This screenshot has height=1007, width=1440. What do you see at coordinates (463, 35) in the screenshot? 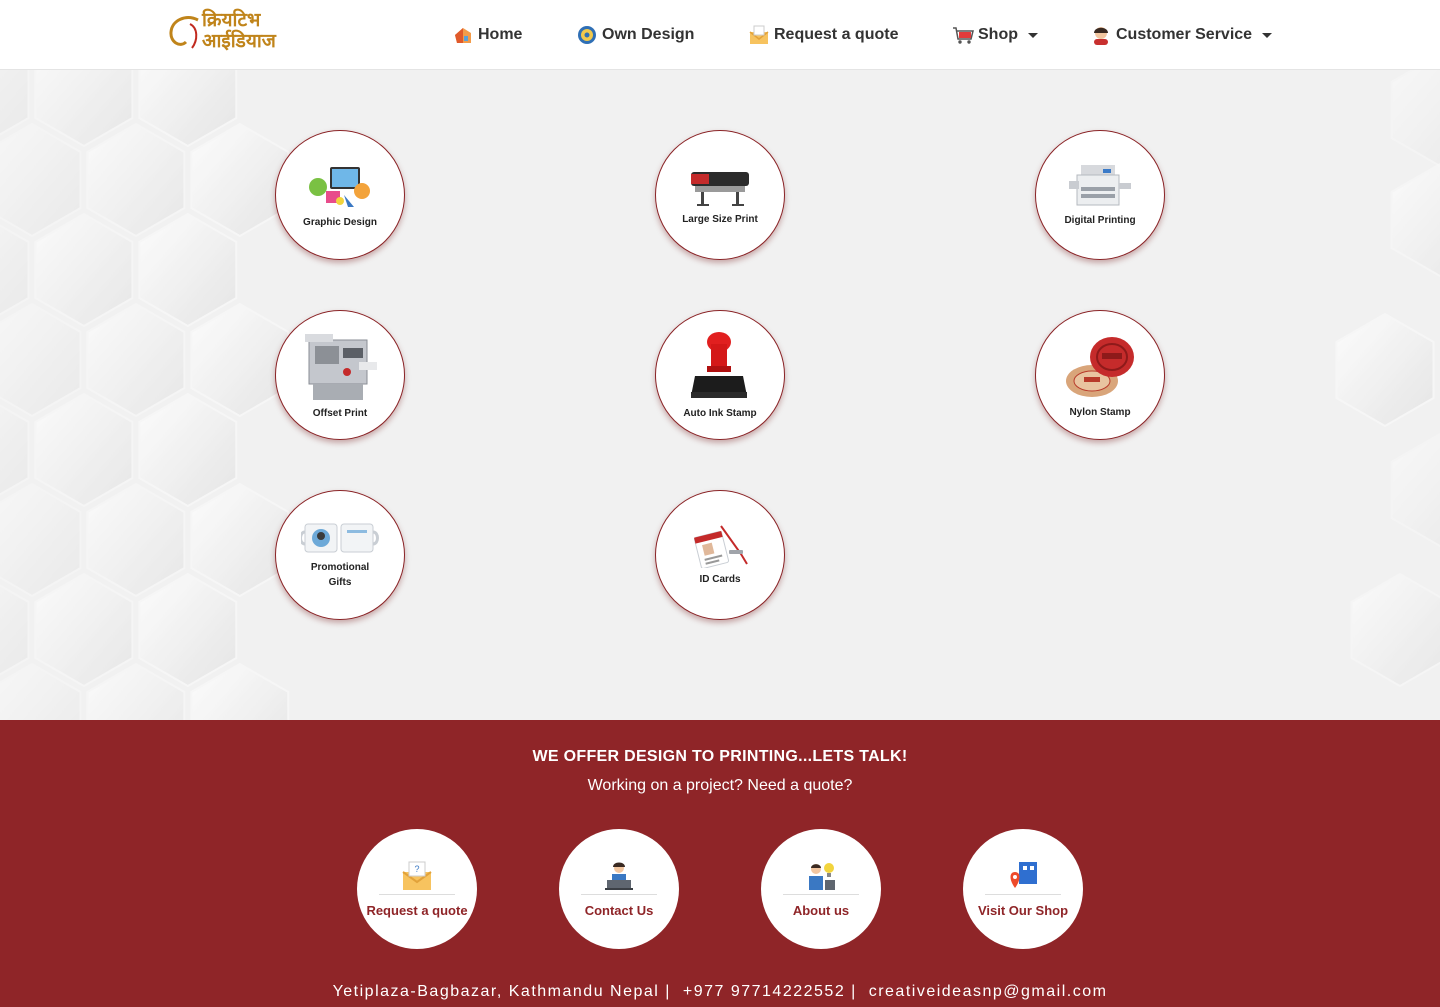
I see `house-icon` at bounding box center [463, 35].